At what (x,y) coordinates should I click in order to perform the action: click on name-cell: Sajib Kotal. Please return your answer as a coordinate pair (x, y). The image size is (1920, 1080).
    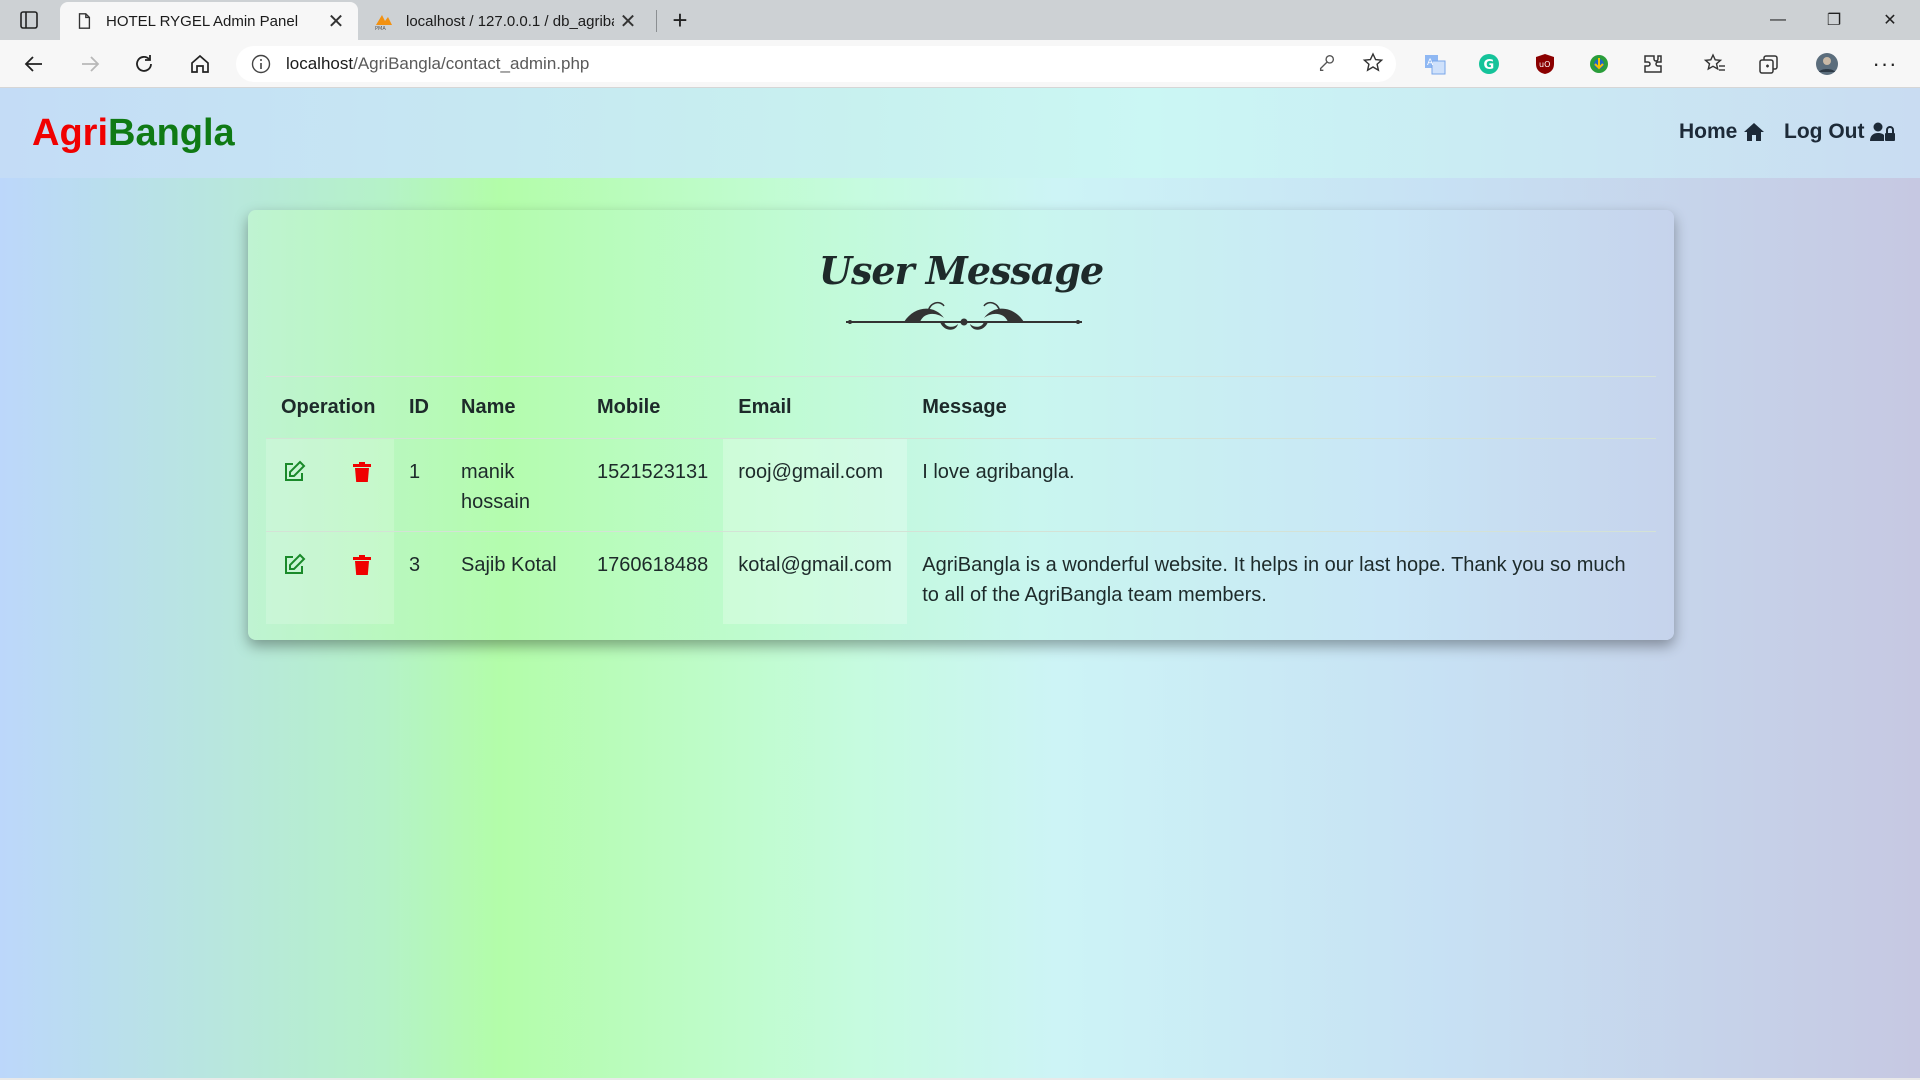
    Looking at the image, I should click on (509, 564).